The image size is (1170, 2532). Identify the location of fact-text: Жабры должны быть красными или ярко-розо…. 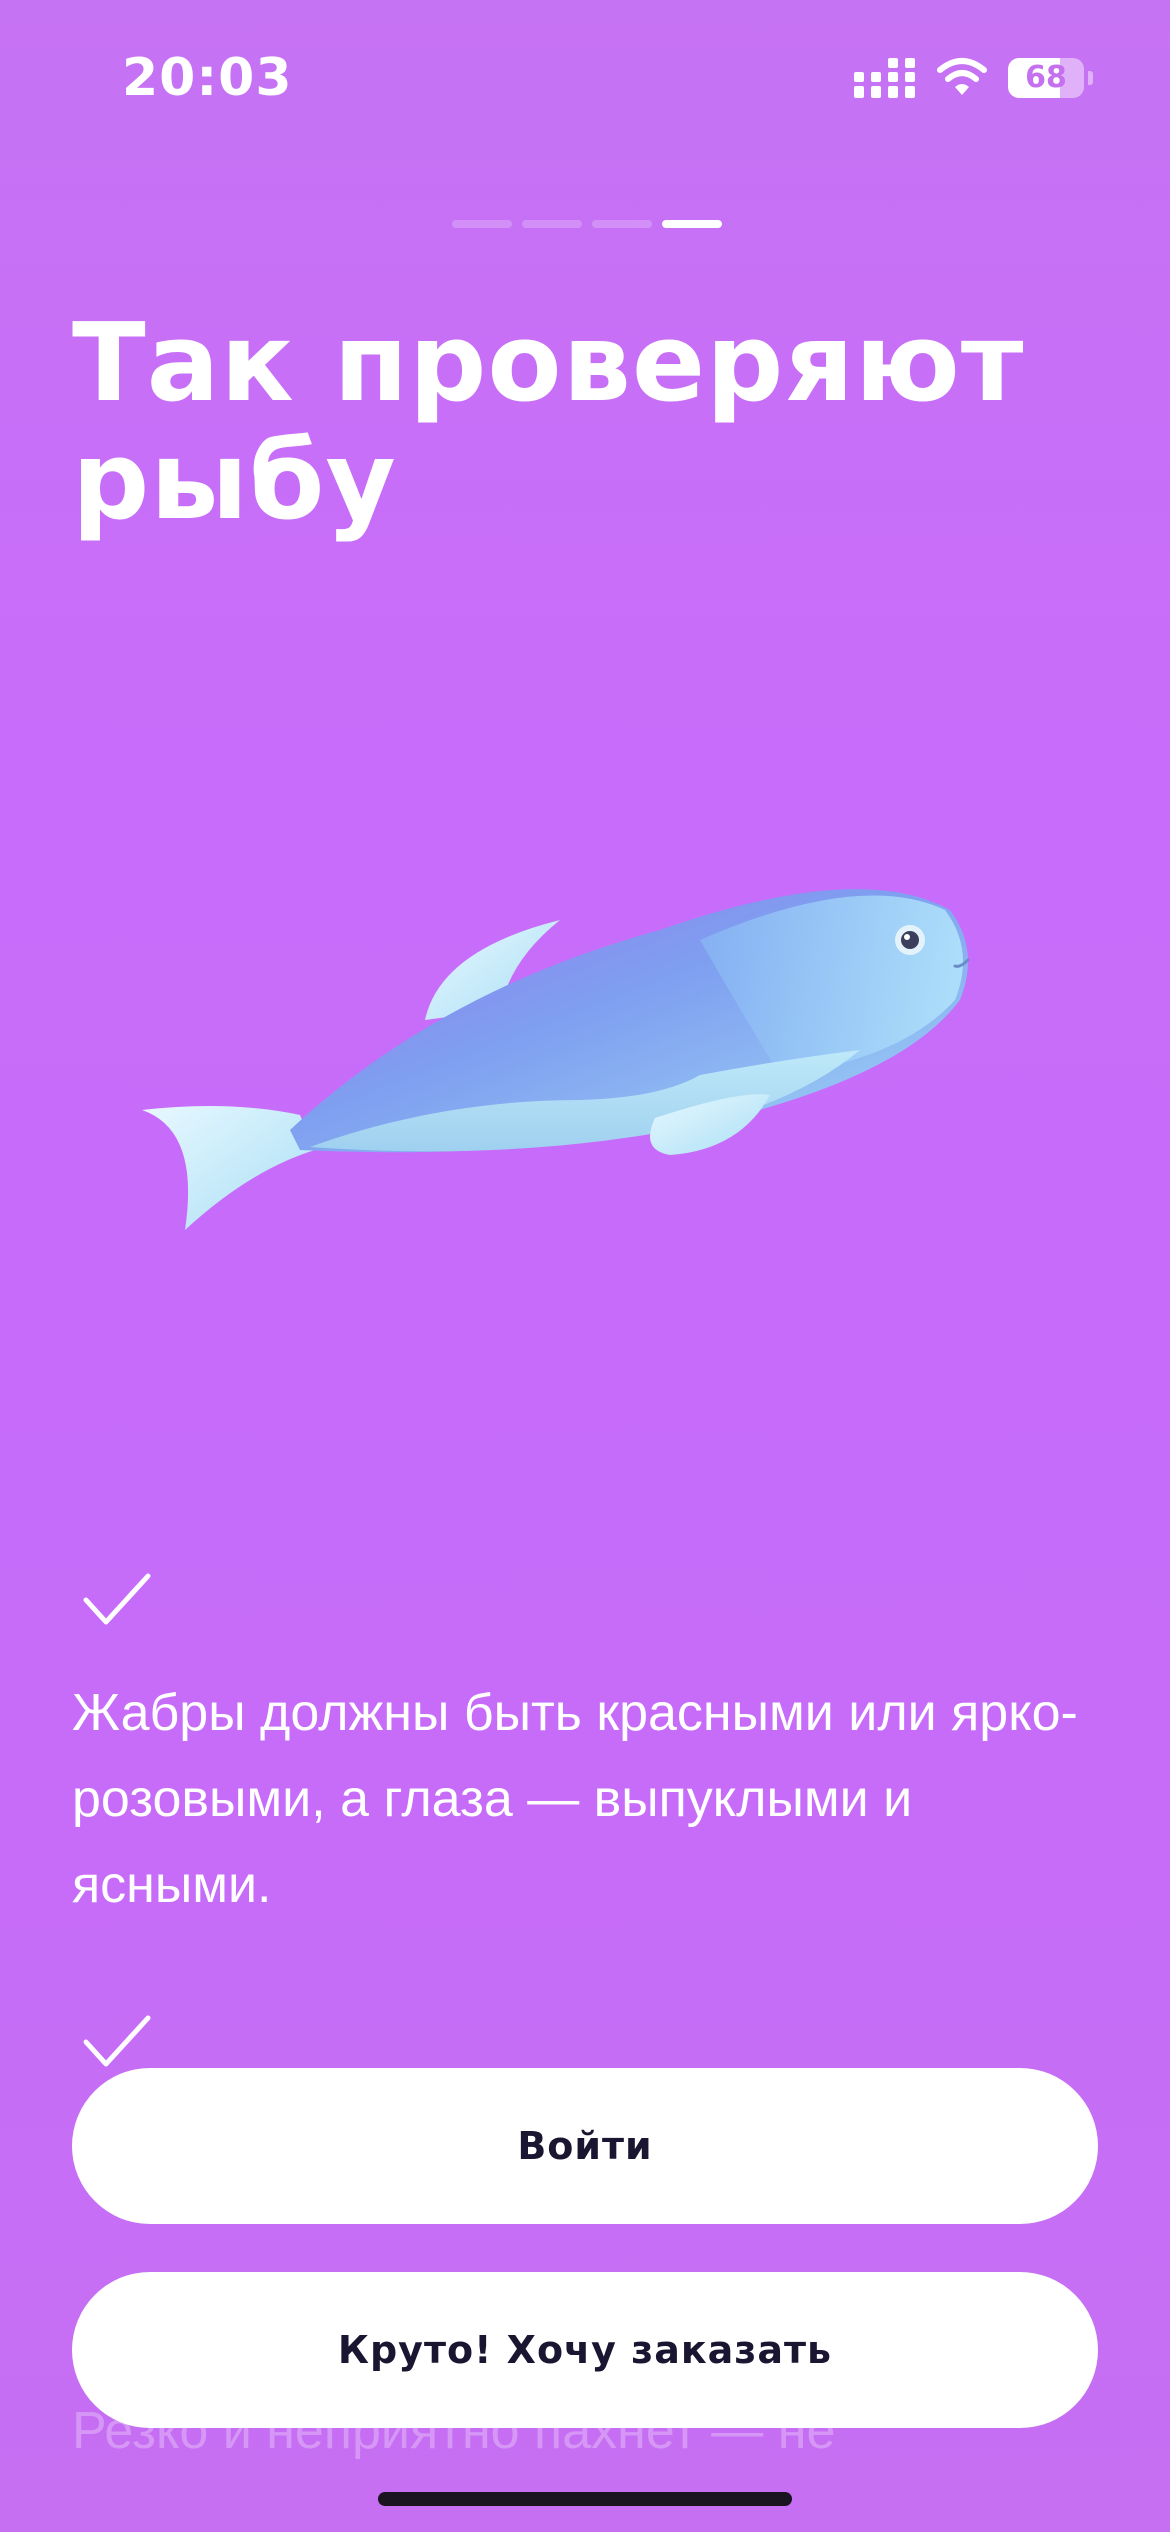
(575, 1799).